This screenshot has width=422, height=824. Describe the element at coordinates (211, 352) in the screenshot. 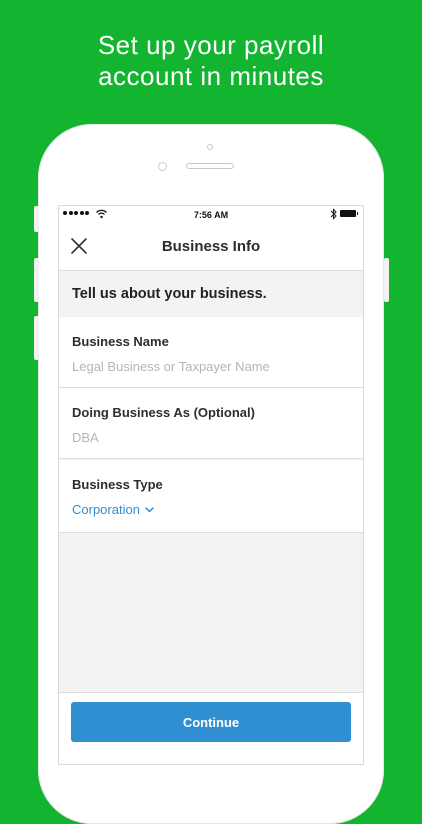

I see `business-name-field: Business Name` at that location.